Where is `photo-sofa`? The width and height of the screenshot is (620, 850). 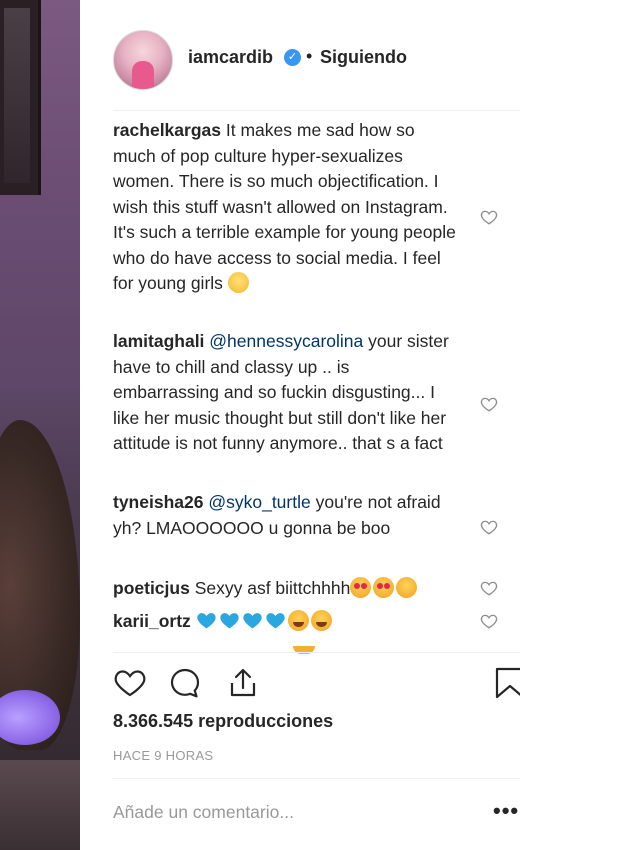 photo-sofa is located at coordinates (40, 805).